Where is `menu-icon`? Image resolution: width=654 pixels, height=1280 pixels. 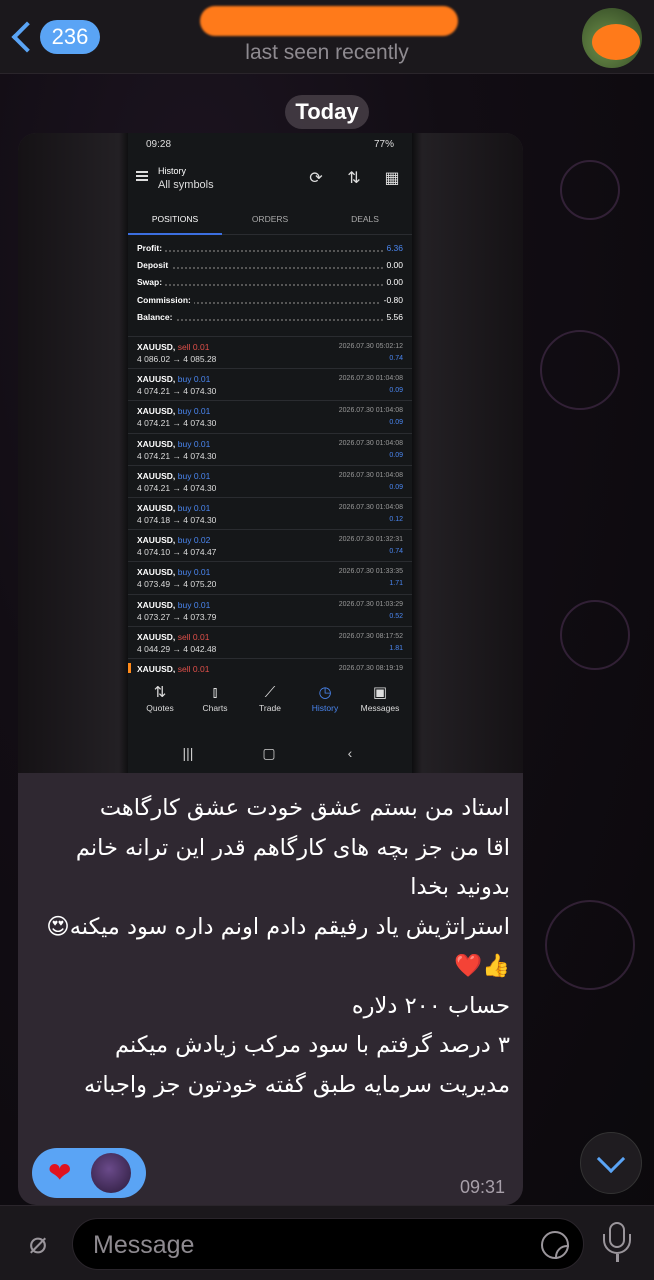 menu-icon is located at coordinates (142, 176).